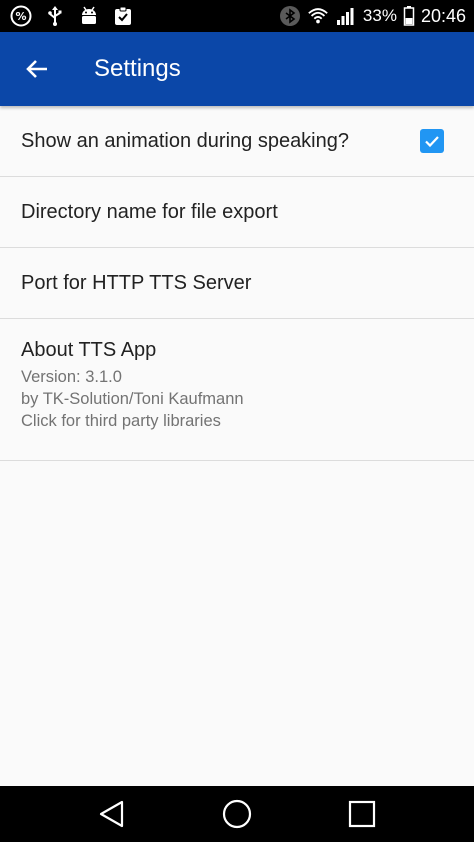 Image resolution: width=474 pixels, height=842 pixels. What do you see at coordinates (71, 377) in the screenshot?
I see `version-text: Version: 3.1.0` at bounding box center [71, 377].